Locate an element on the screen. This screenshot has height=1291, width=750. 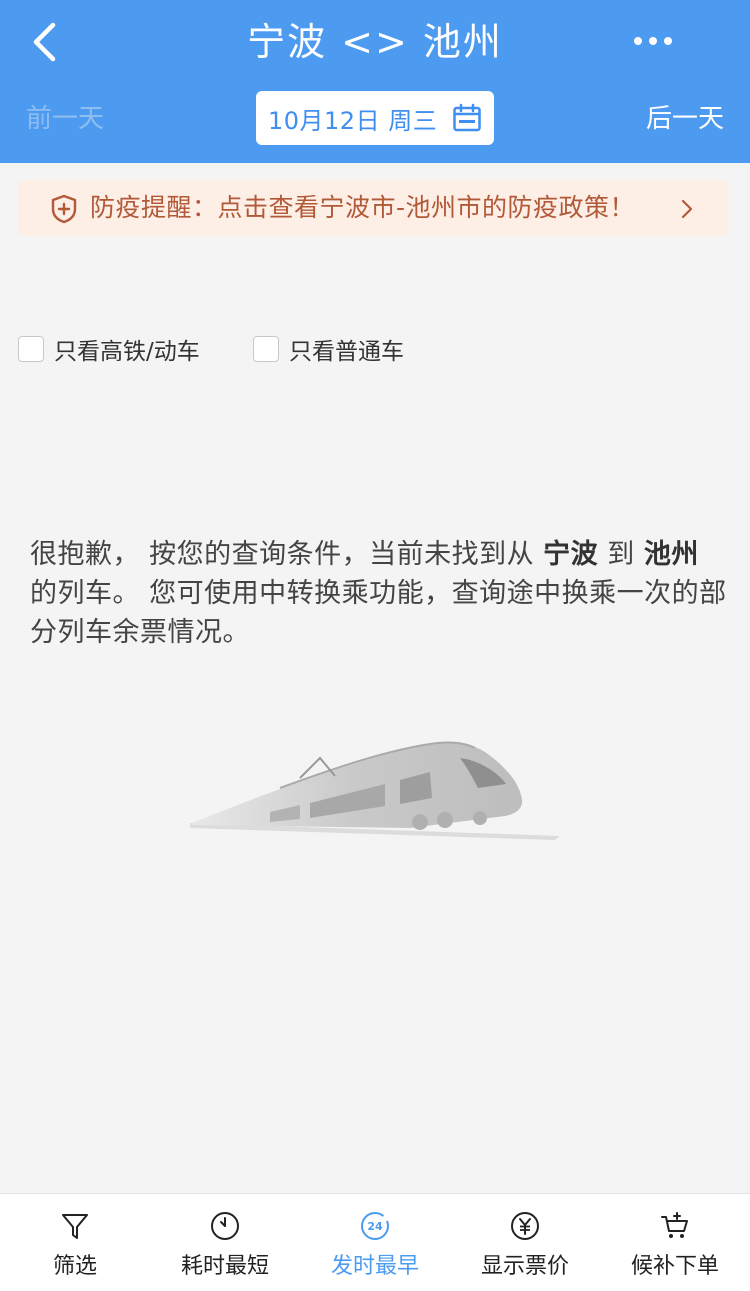
epidemic-notice-banner: 防疫提醒：点击查看宁波市-池州市的防疫政策！ is located at coordinates (373, 208).